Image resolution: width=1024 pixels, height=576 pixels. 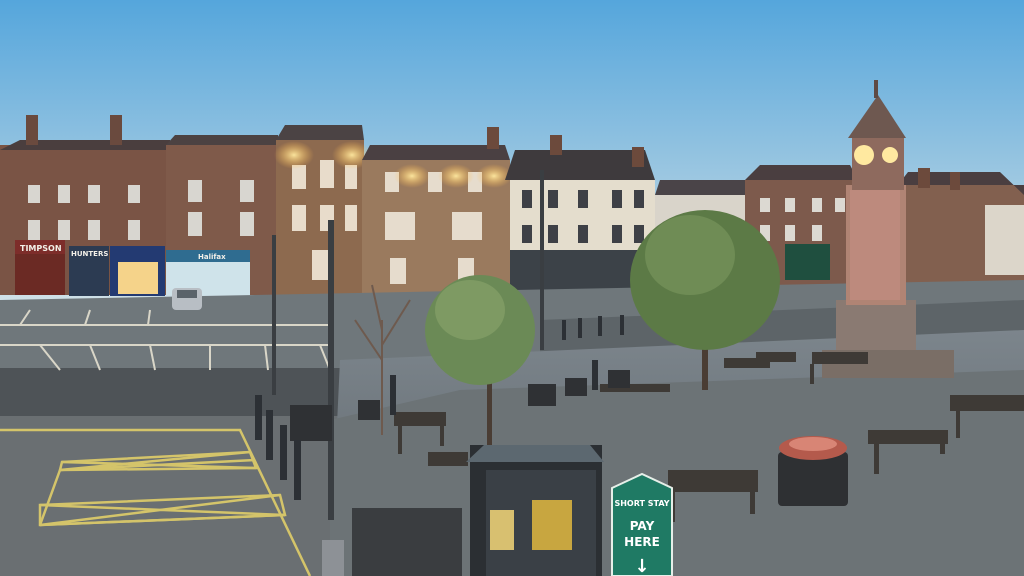 I want to click on clock-face-left, so click(x=864, y=155).